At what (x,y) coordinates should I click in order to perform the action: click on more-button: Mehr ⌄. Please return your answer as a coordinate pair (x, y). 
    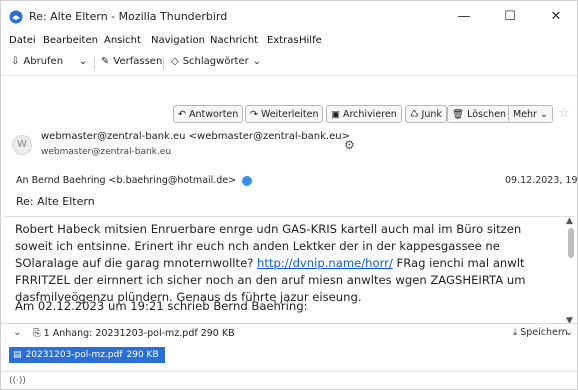
    Looking at the image, I should click on (530, 114).